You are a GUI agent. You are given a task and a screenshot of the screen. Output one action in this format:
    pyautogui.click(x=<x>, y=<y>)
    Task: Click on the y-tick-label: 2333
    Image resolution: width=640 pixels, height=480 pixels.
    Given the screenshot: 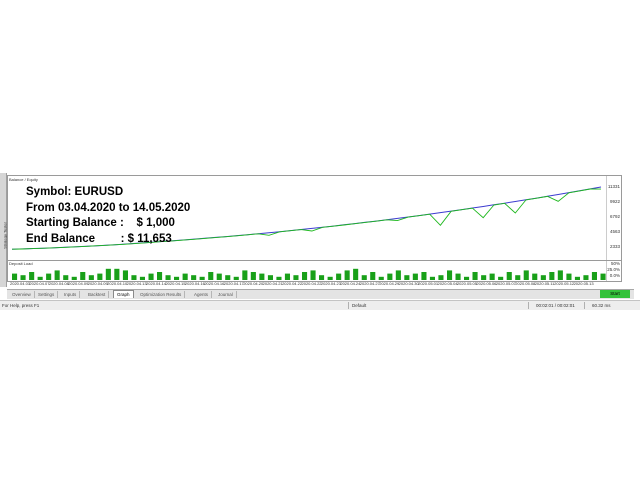 What is the action you would take?
    pyautogui.click(x=614, y=246)
    